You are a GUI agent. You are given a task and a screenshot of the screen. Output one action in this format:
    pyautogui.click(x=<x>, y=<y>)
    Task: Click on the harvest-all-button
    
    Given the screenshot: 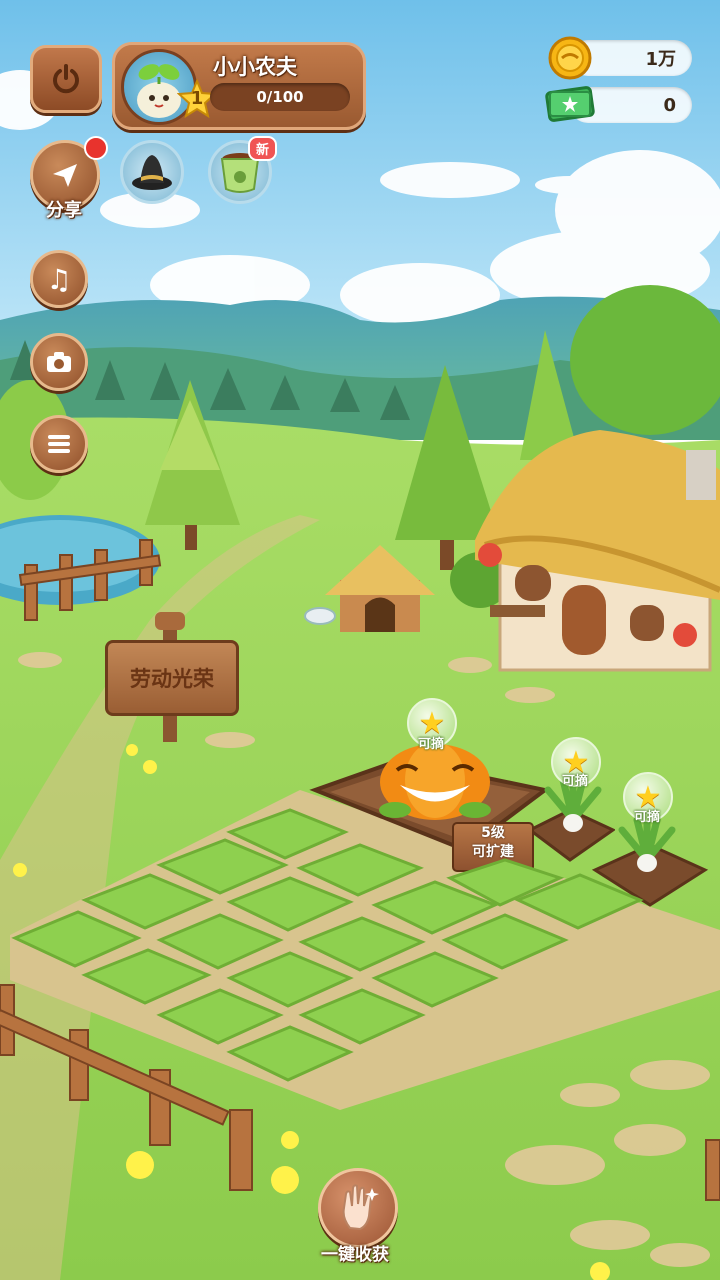 What is the action you would take?
    pyautogui.click(x=358, y=1208)
    